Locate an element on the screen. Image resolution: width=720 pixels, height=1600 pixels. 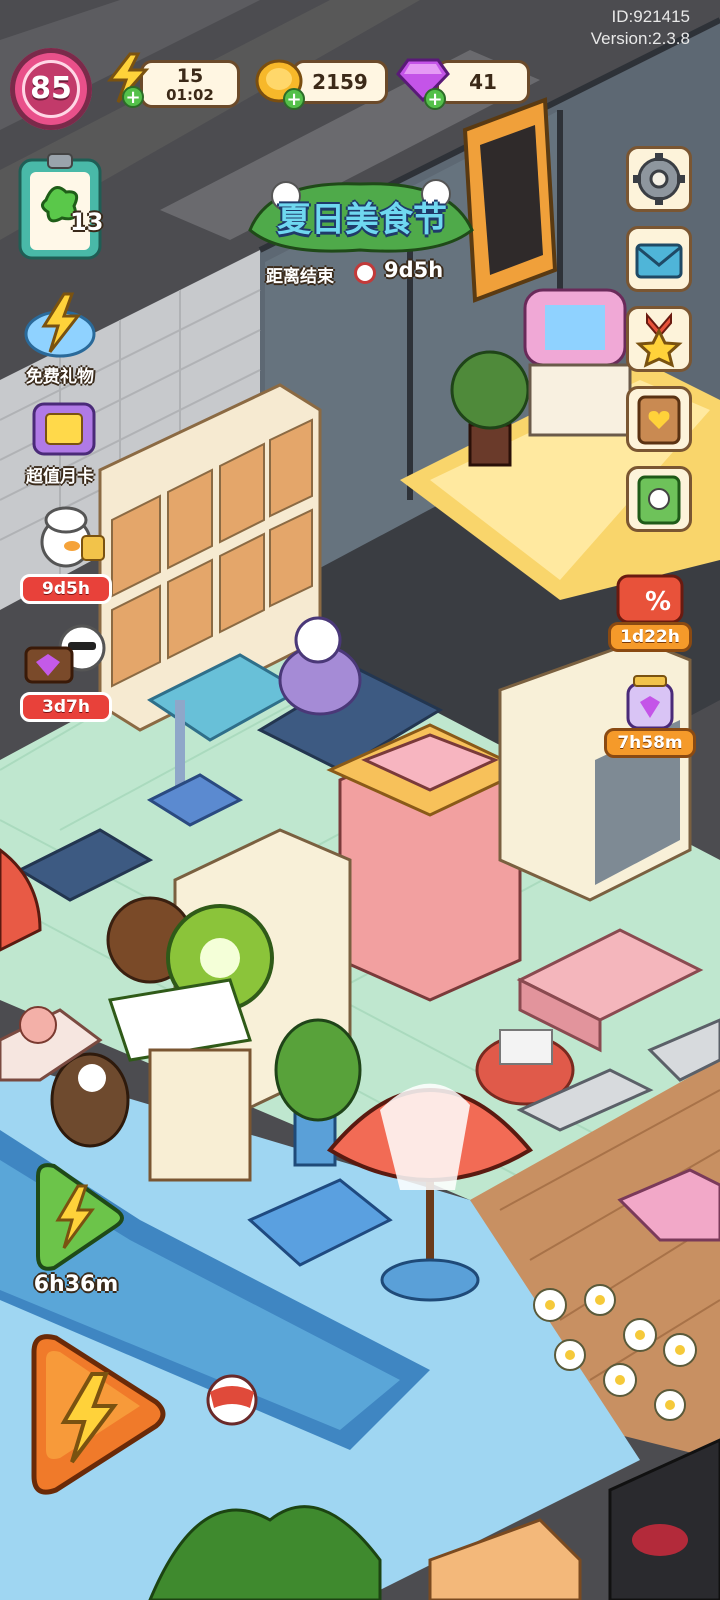
card-icon is located at coordinates (64, 429).